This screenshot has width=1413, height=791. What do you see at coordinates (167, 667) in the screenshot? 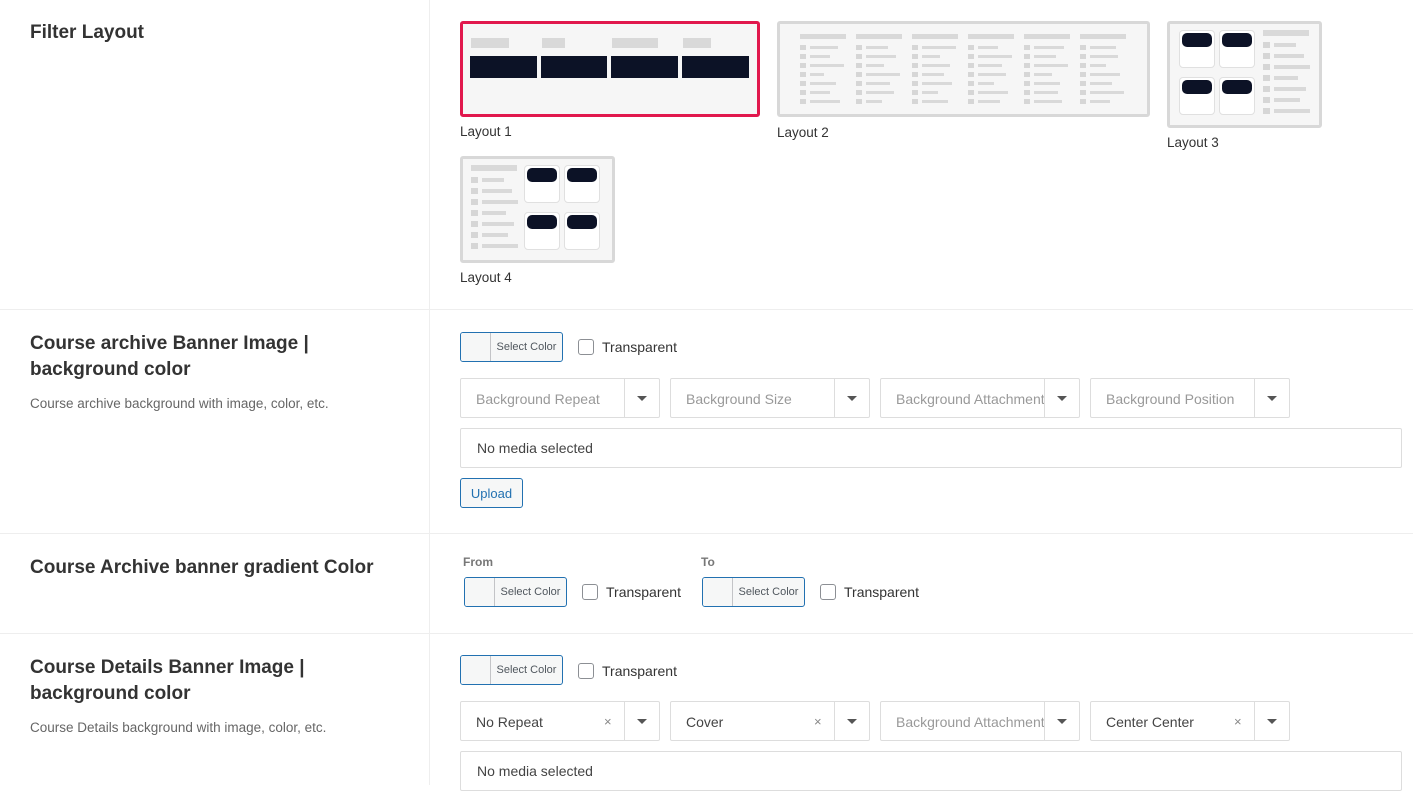
I see `details-banner-title-line1: Course Details Banner Image |` at bounding box center [167, 667].